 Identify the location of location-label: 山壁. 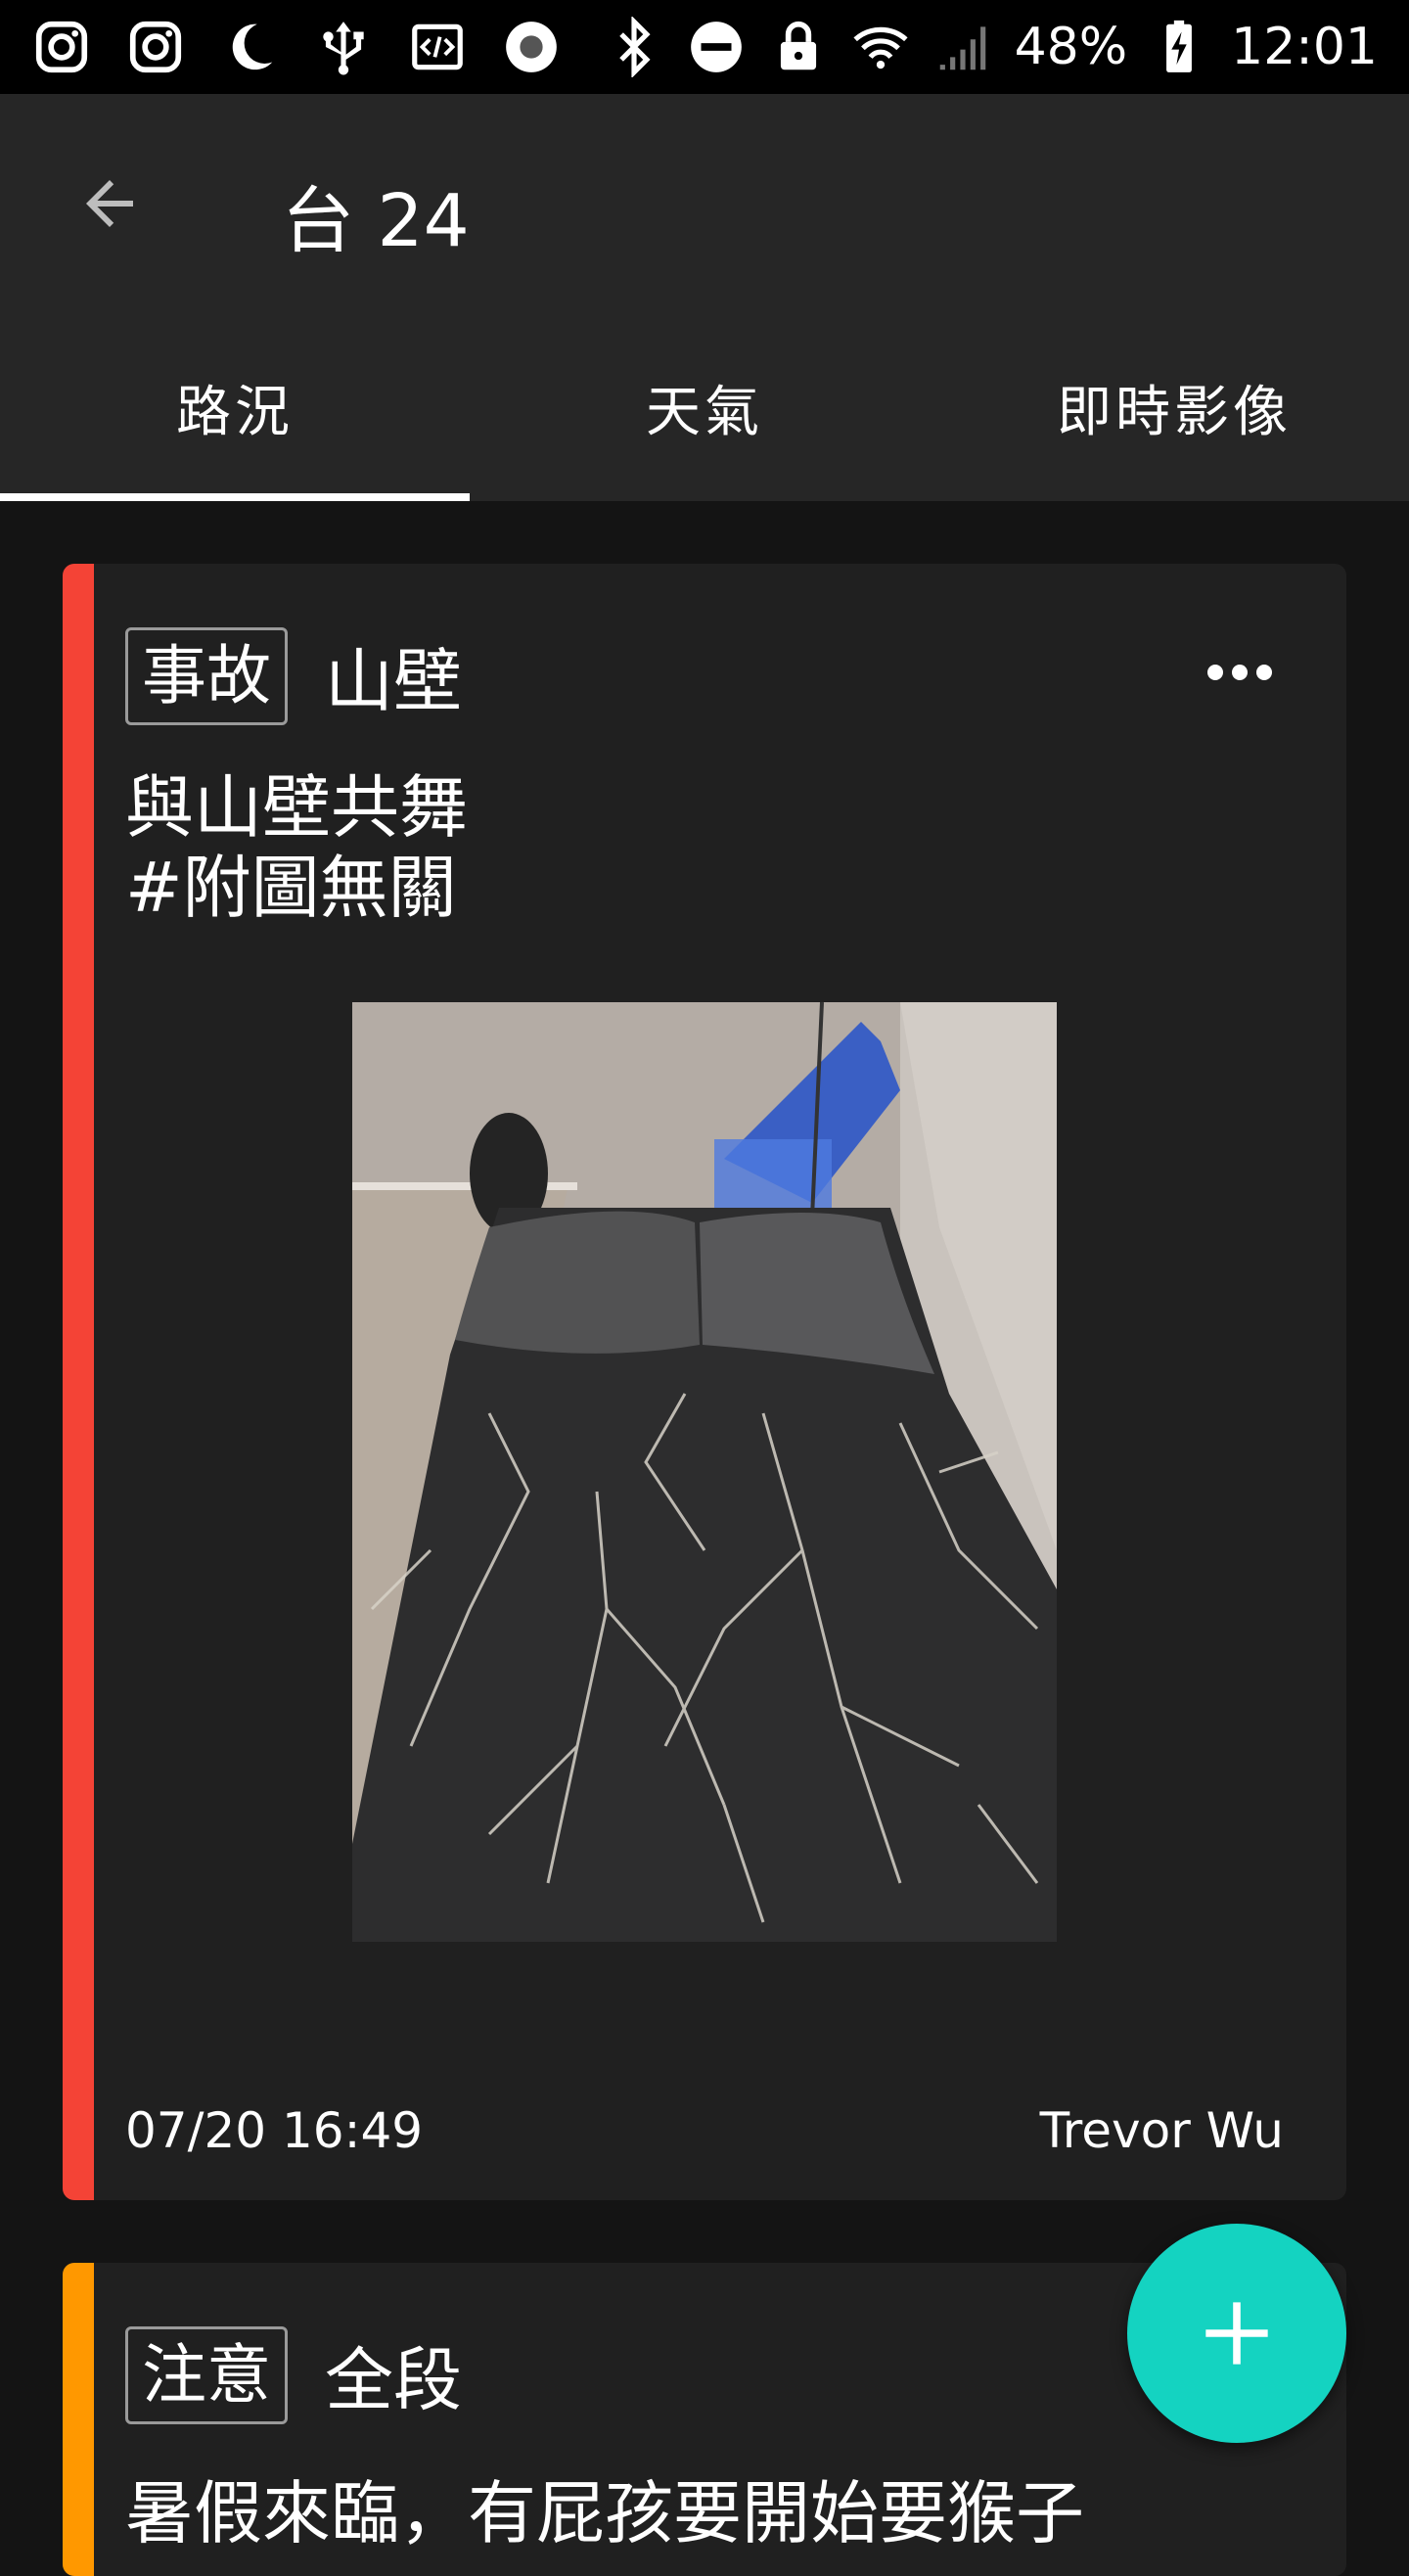
(393, 681).